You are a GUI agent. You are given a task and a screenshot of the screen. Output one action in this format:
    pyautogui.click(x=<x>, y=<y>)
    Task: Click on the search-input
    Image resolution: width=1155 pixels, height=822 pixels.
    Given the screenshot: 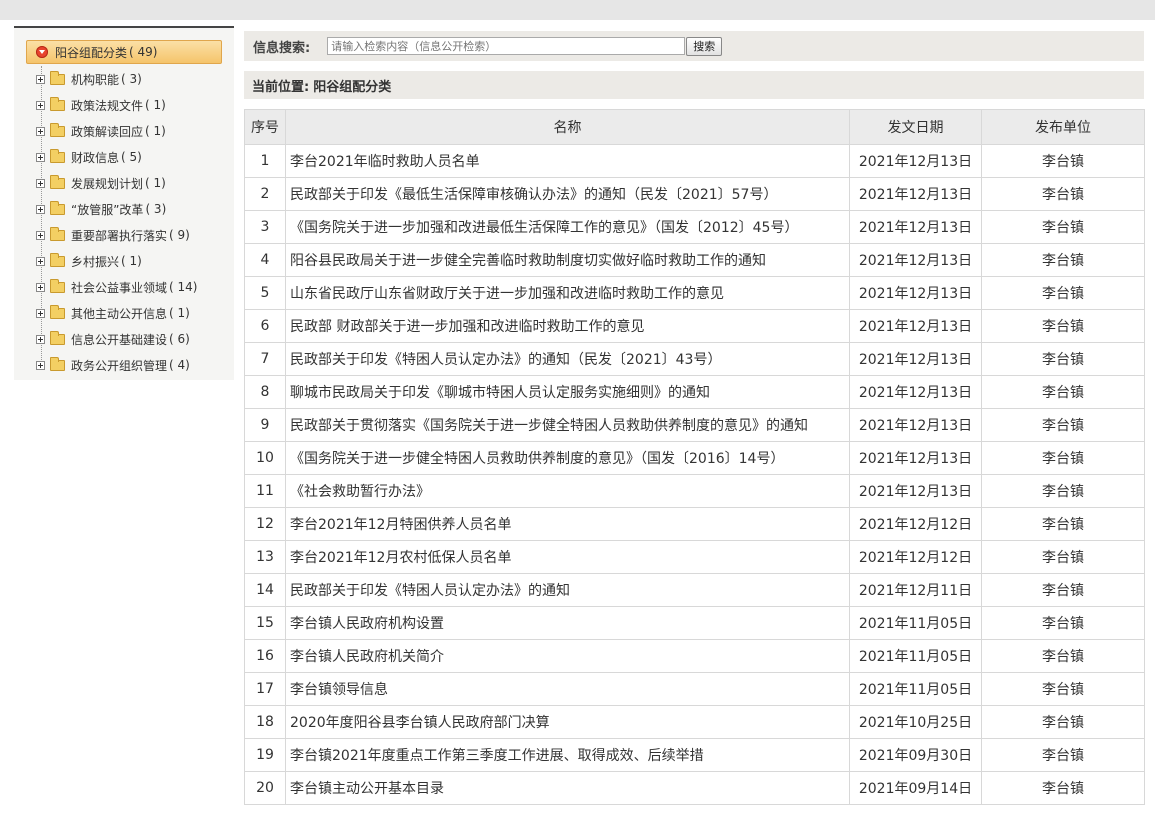 What is the action you would take?
    pyautogui.click(x=506, y=46)
    